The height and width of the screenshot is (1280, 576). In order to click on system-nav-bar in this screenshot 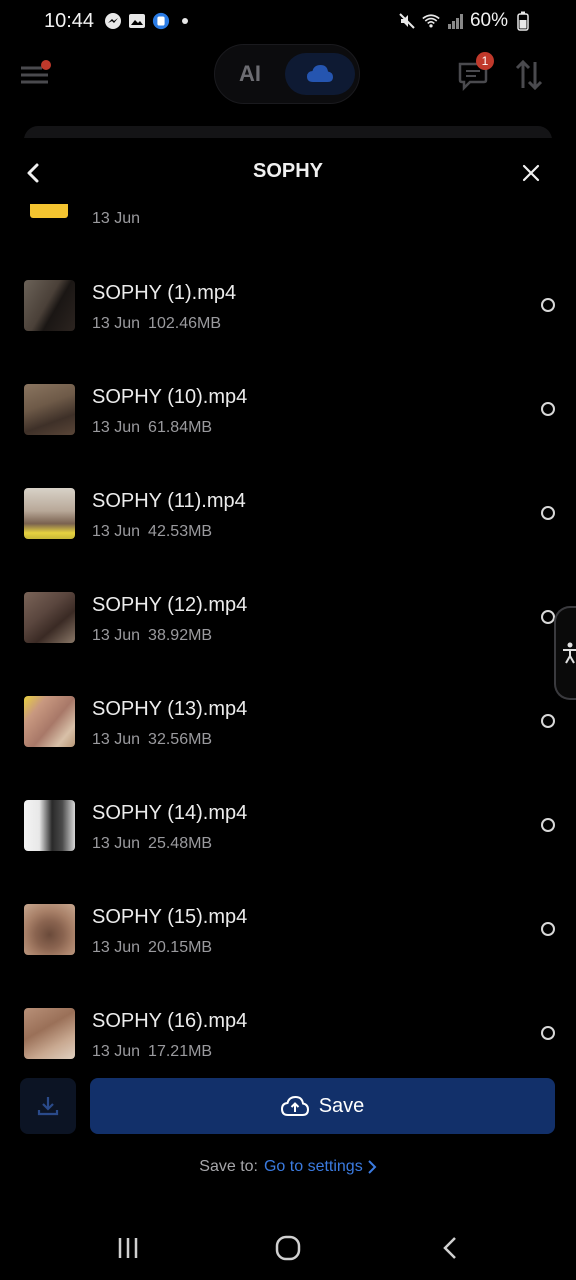, I will do `click(288, 1248)`.